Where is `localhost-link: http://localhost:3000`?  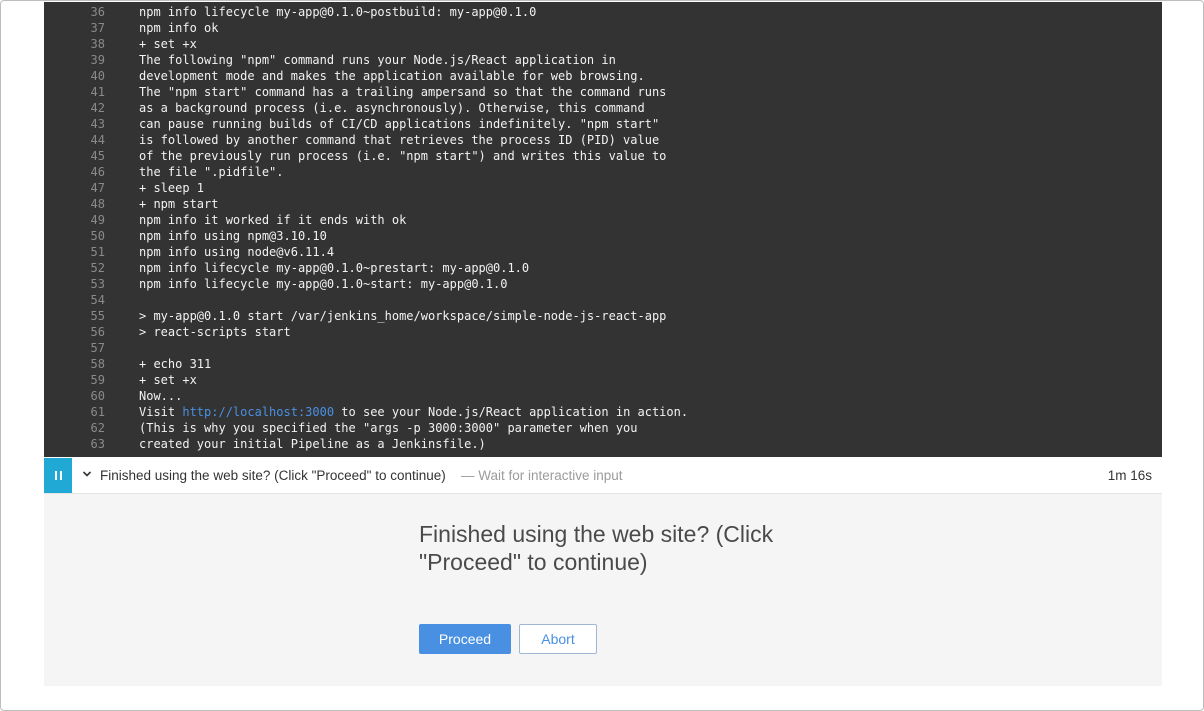
localhost-link: http://localhost:3000 is located at coordinates (258, 412).